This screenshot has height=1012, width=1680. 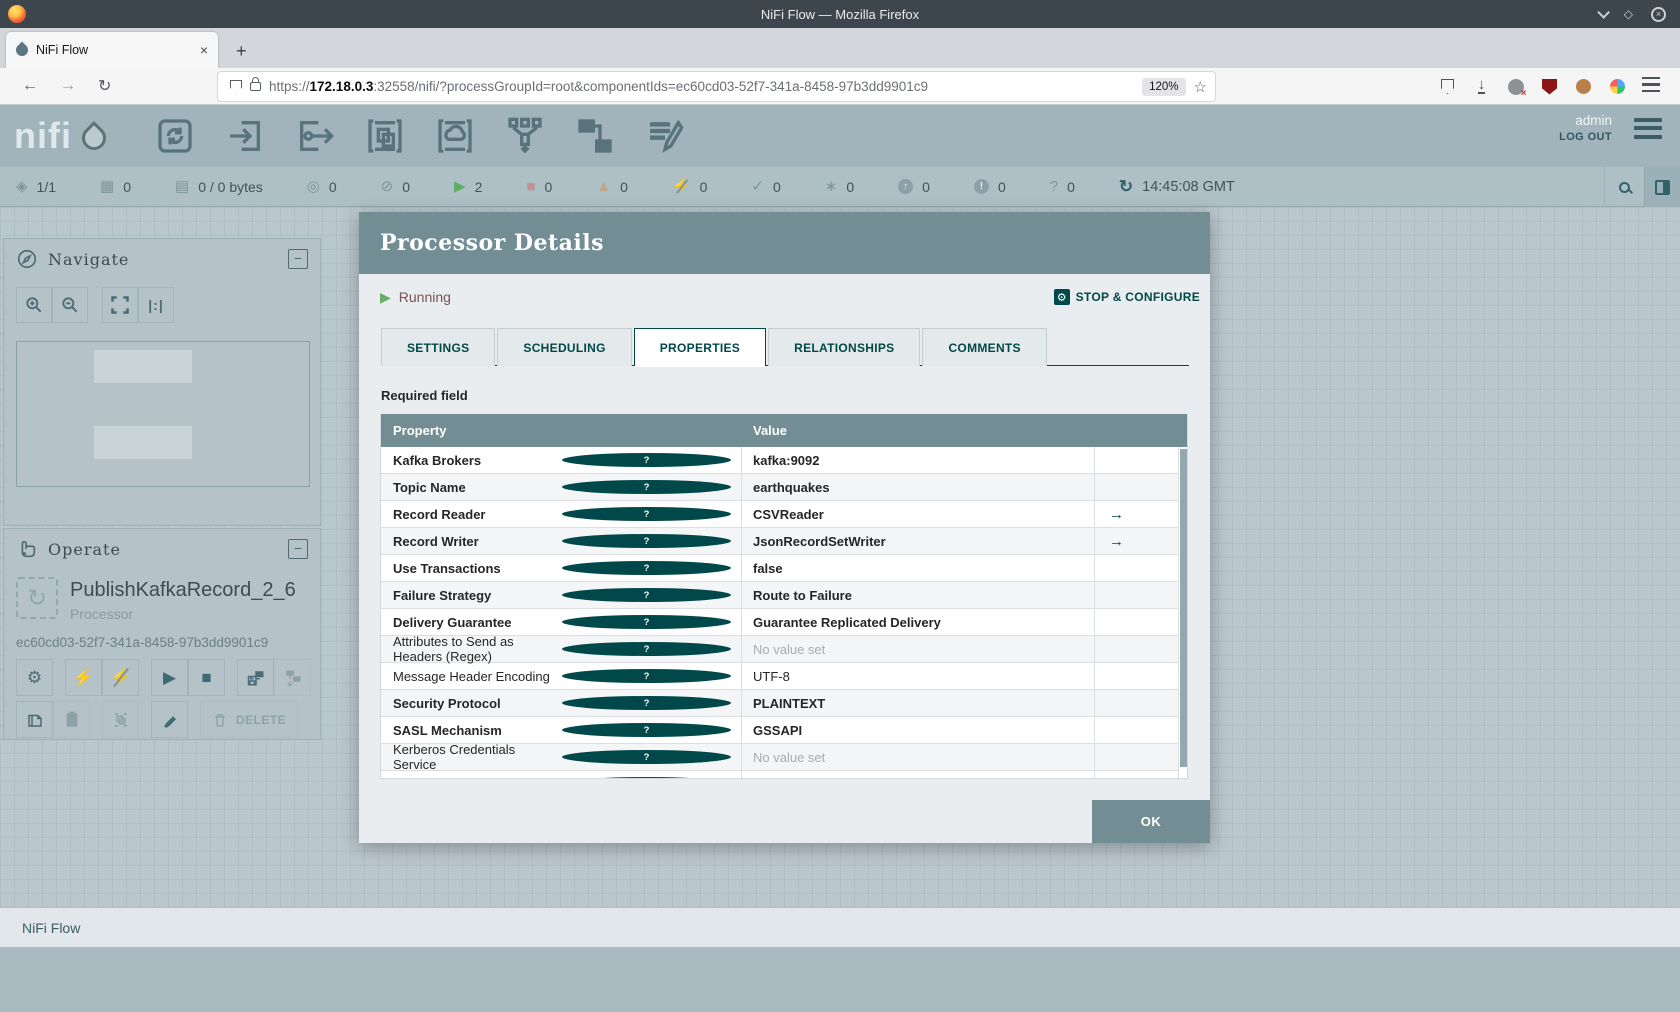 I want to click on zoom-actual-size-button: |:|, so click(x=156, y=305).